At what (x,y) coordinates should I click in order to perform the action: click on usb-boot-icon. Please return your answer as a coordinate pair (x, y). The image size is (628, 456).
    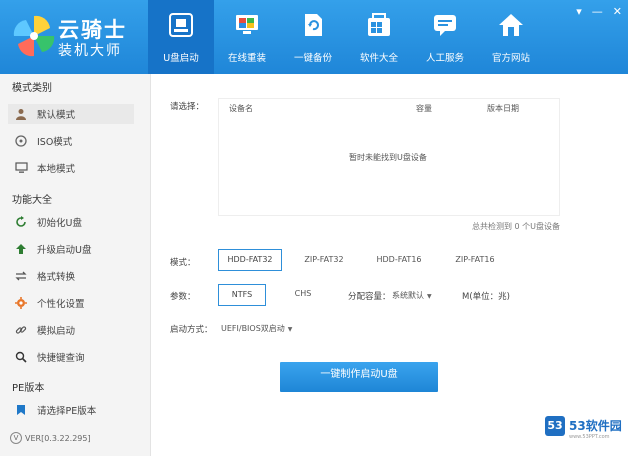
    Looking at the image, I should click on (181, 25).